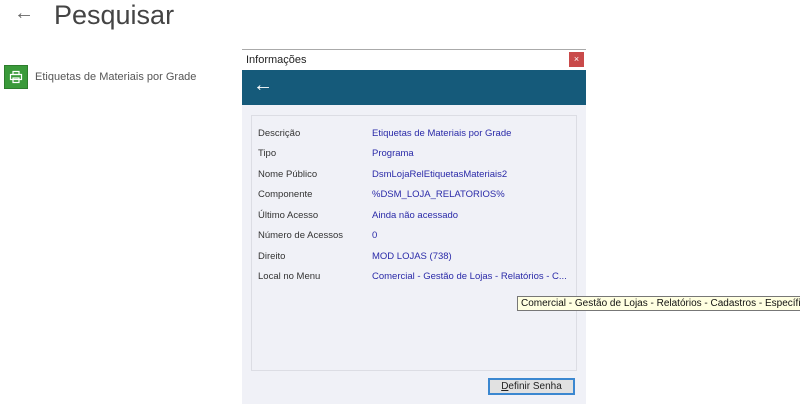  Describe the element at coordinates (288, 174) in the screenshot. I see `row-label: Nome Público` at that location.